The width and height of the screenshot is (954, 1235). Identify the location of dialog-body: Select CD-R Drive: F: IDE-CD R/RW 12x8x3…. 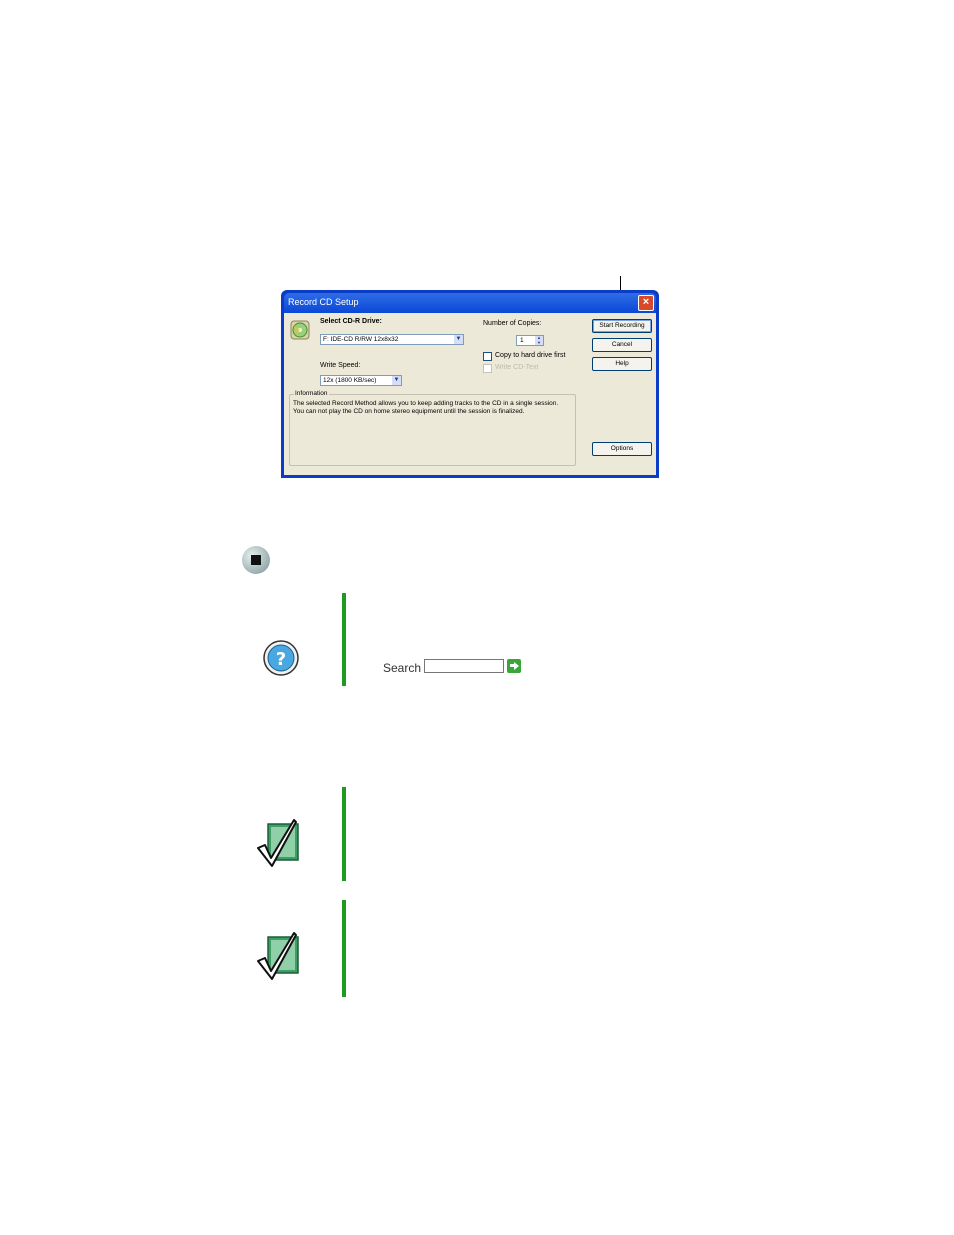
(470, 394).